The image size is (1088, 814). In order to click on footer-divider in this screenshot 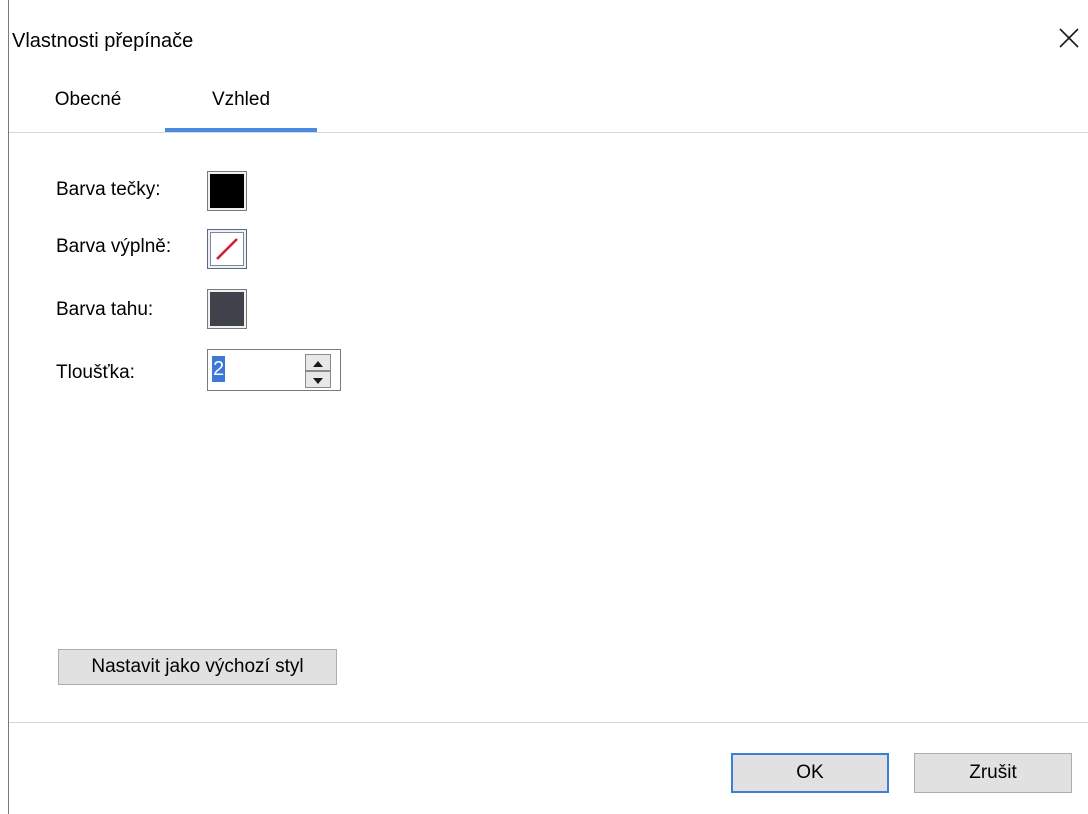, I will do `click(548, 722)`.